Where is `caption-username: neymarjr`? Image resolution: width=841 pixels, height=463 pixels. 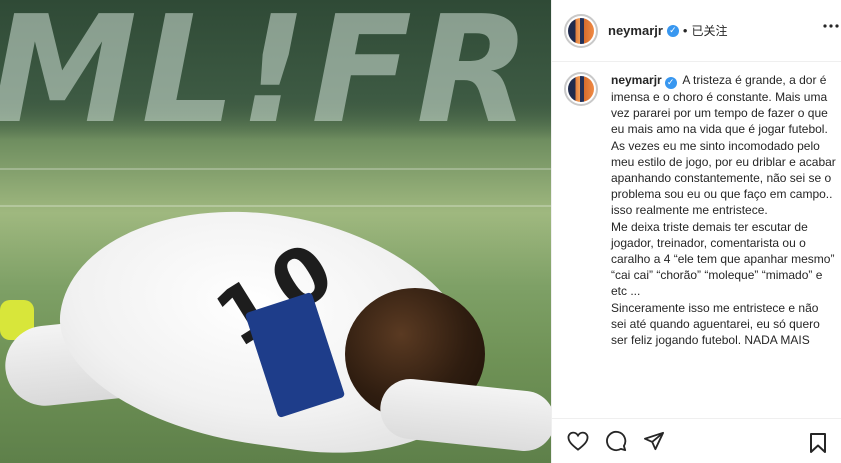 caption-username: neymarjr is located at coordinates (636, 80).